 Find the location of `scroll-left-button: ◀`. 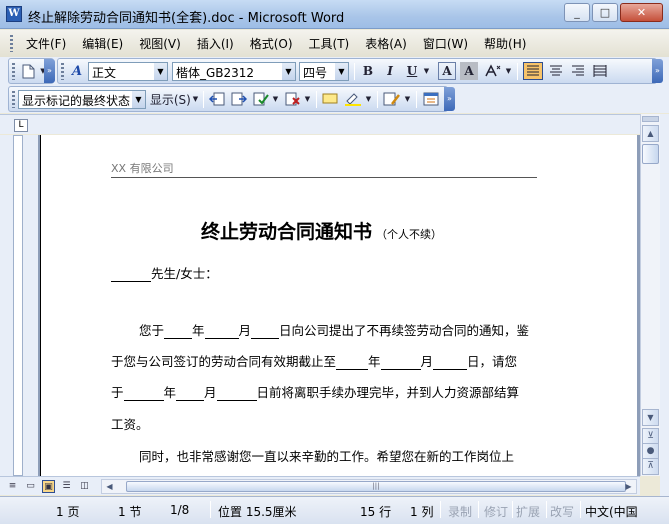

scroll-left-button: ◀ is located at coordinates (109, 486).